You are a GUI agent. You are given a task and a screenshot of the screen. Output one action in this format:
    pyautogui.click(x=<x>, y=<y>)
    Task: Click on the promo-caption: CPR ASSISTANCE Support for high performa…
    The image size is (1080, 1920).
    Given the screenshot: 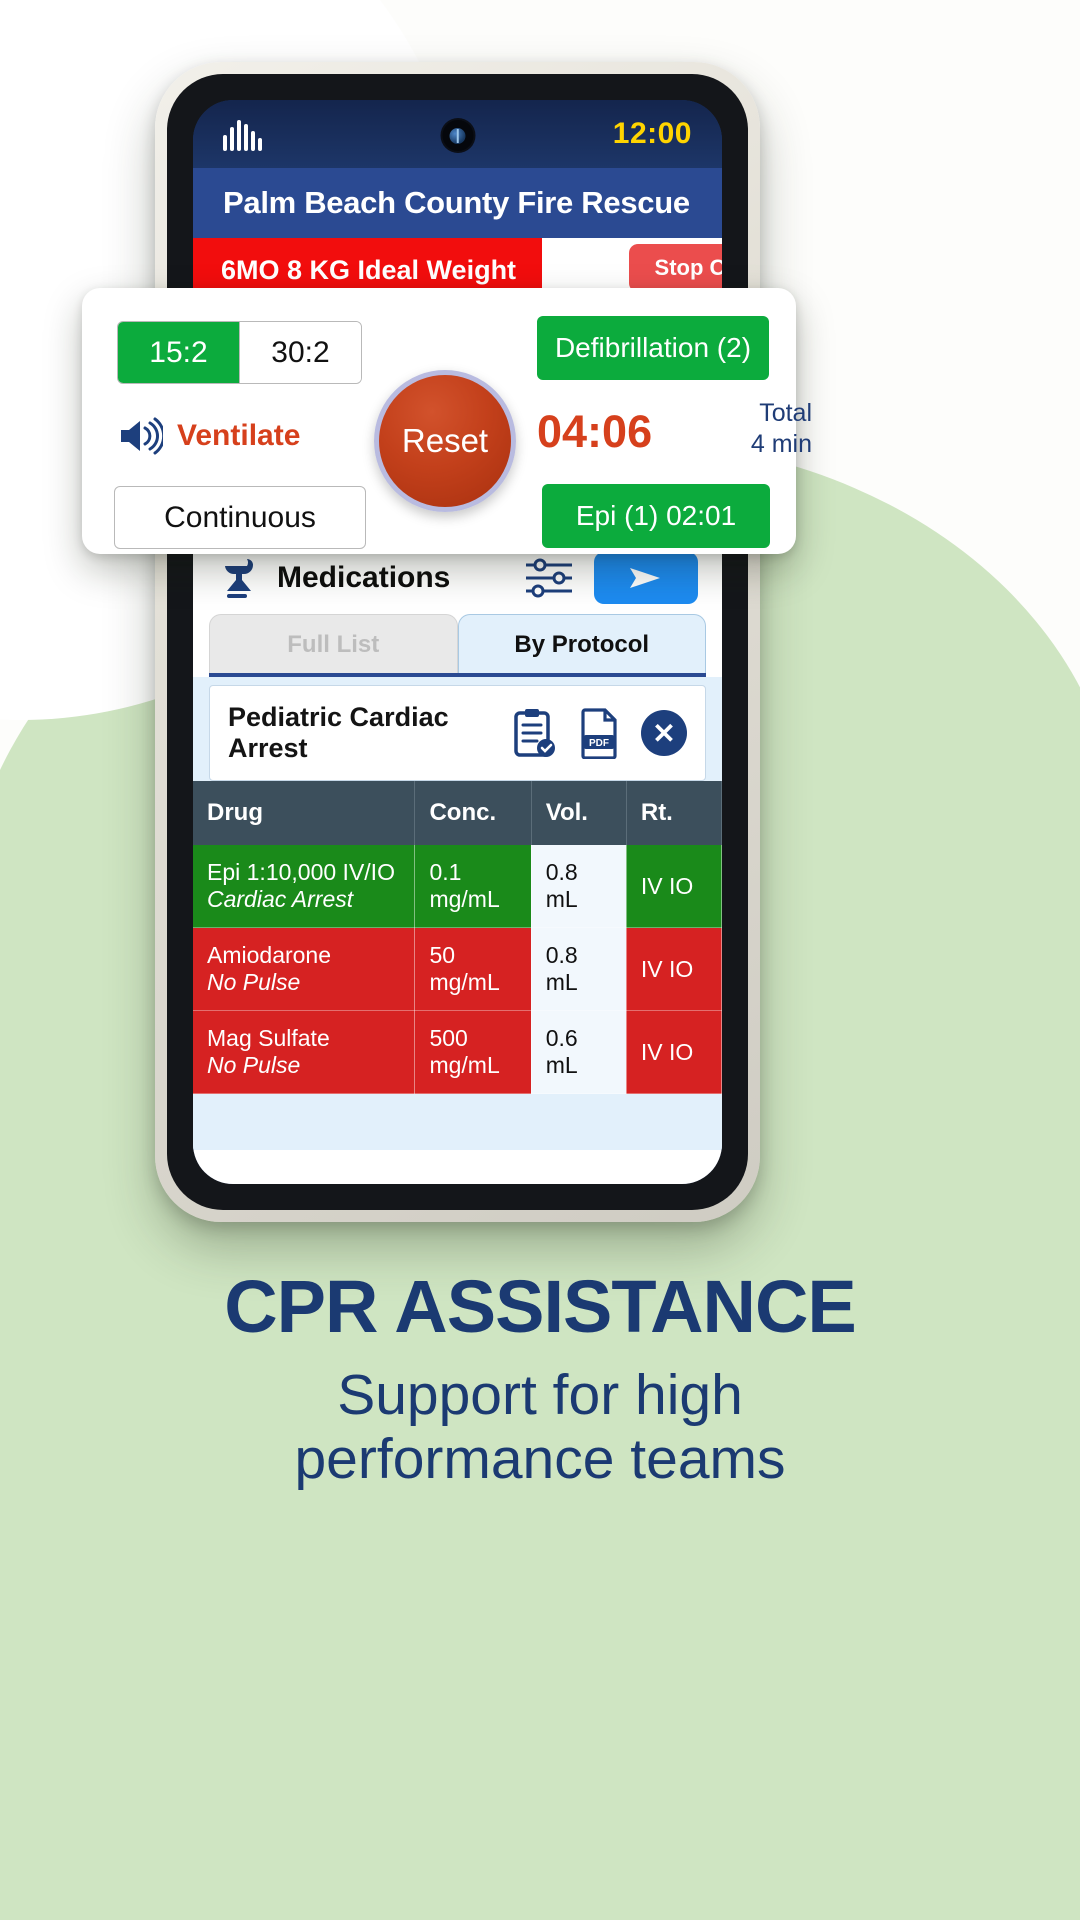 What is the action you would take?
    pyautogui.click(x=540, y=1381)
    